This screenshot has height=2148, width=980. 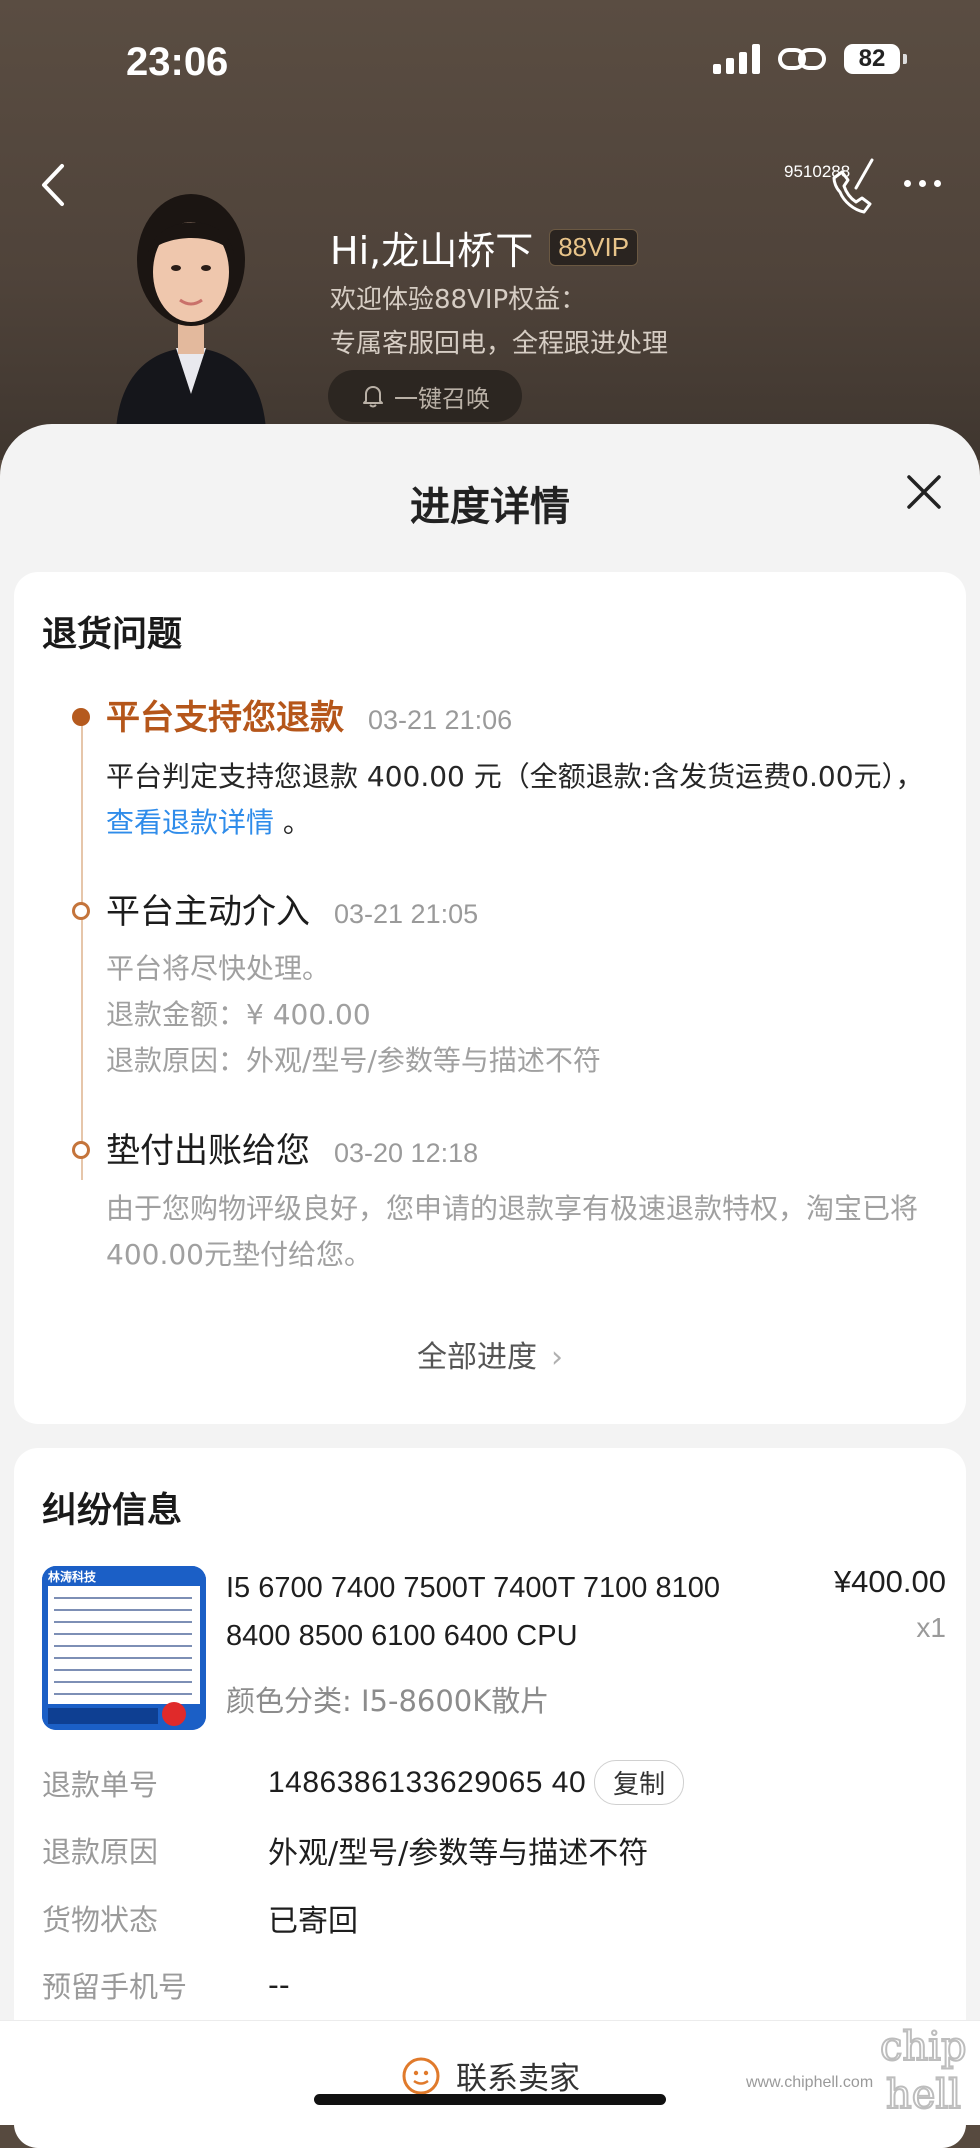 I want to click on product-image: 林涛科技, so click(x=124, y=1648).